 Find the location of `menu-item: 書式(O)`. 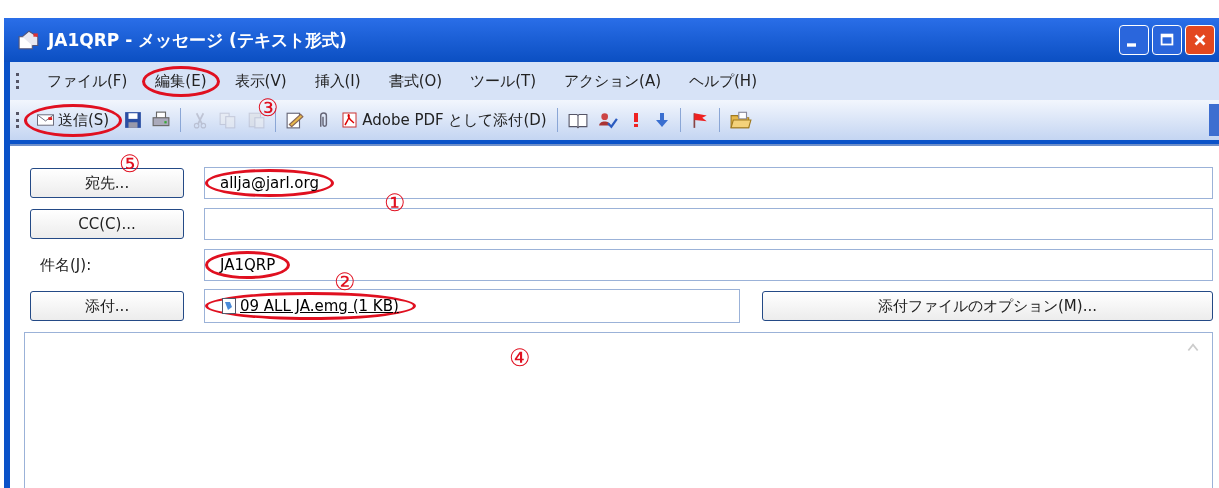

menu-item: 書式(O) is located at coordinates (415, 81).